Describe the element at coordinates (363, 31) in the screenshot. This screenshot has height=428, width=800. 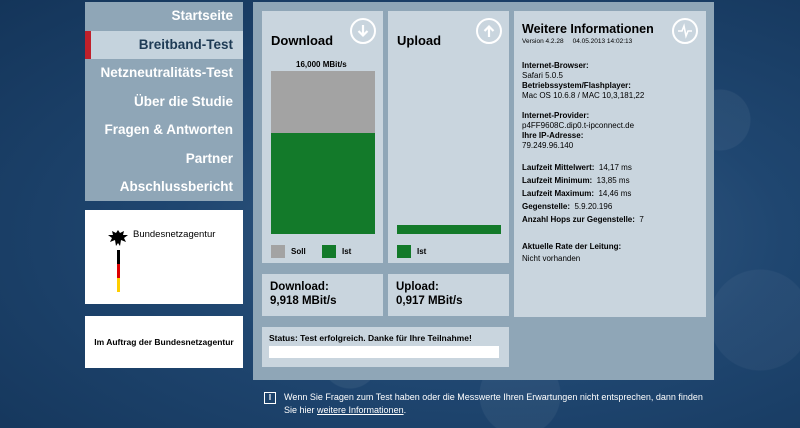
I see `download-arrow-icon` at that location.